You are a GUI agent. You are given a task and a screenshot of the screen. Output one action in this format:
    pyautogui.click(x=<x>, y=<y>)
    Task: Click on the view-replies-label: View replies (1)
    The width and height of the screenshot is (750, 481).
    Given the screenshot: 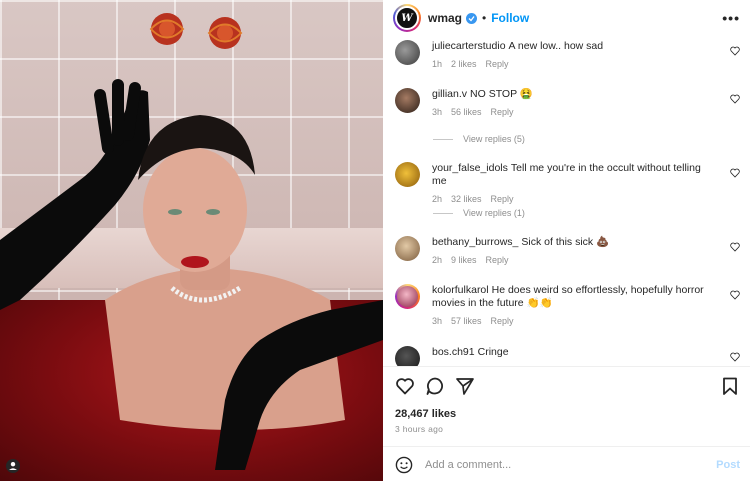 What is the action you would take?
    pyautogui.click(x=494, y=213)
    